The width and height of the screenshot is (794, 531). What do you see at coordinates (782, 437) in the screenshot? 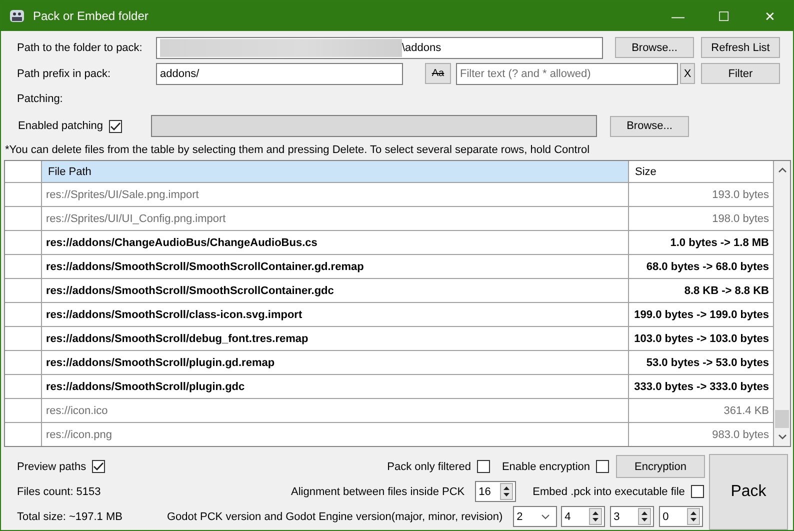
I see `scroll-down-icon` at bounding box center [782, 437].